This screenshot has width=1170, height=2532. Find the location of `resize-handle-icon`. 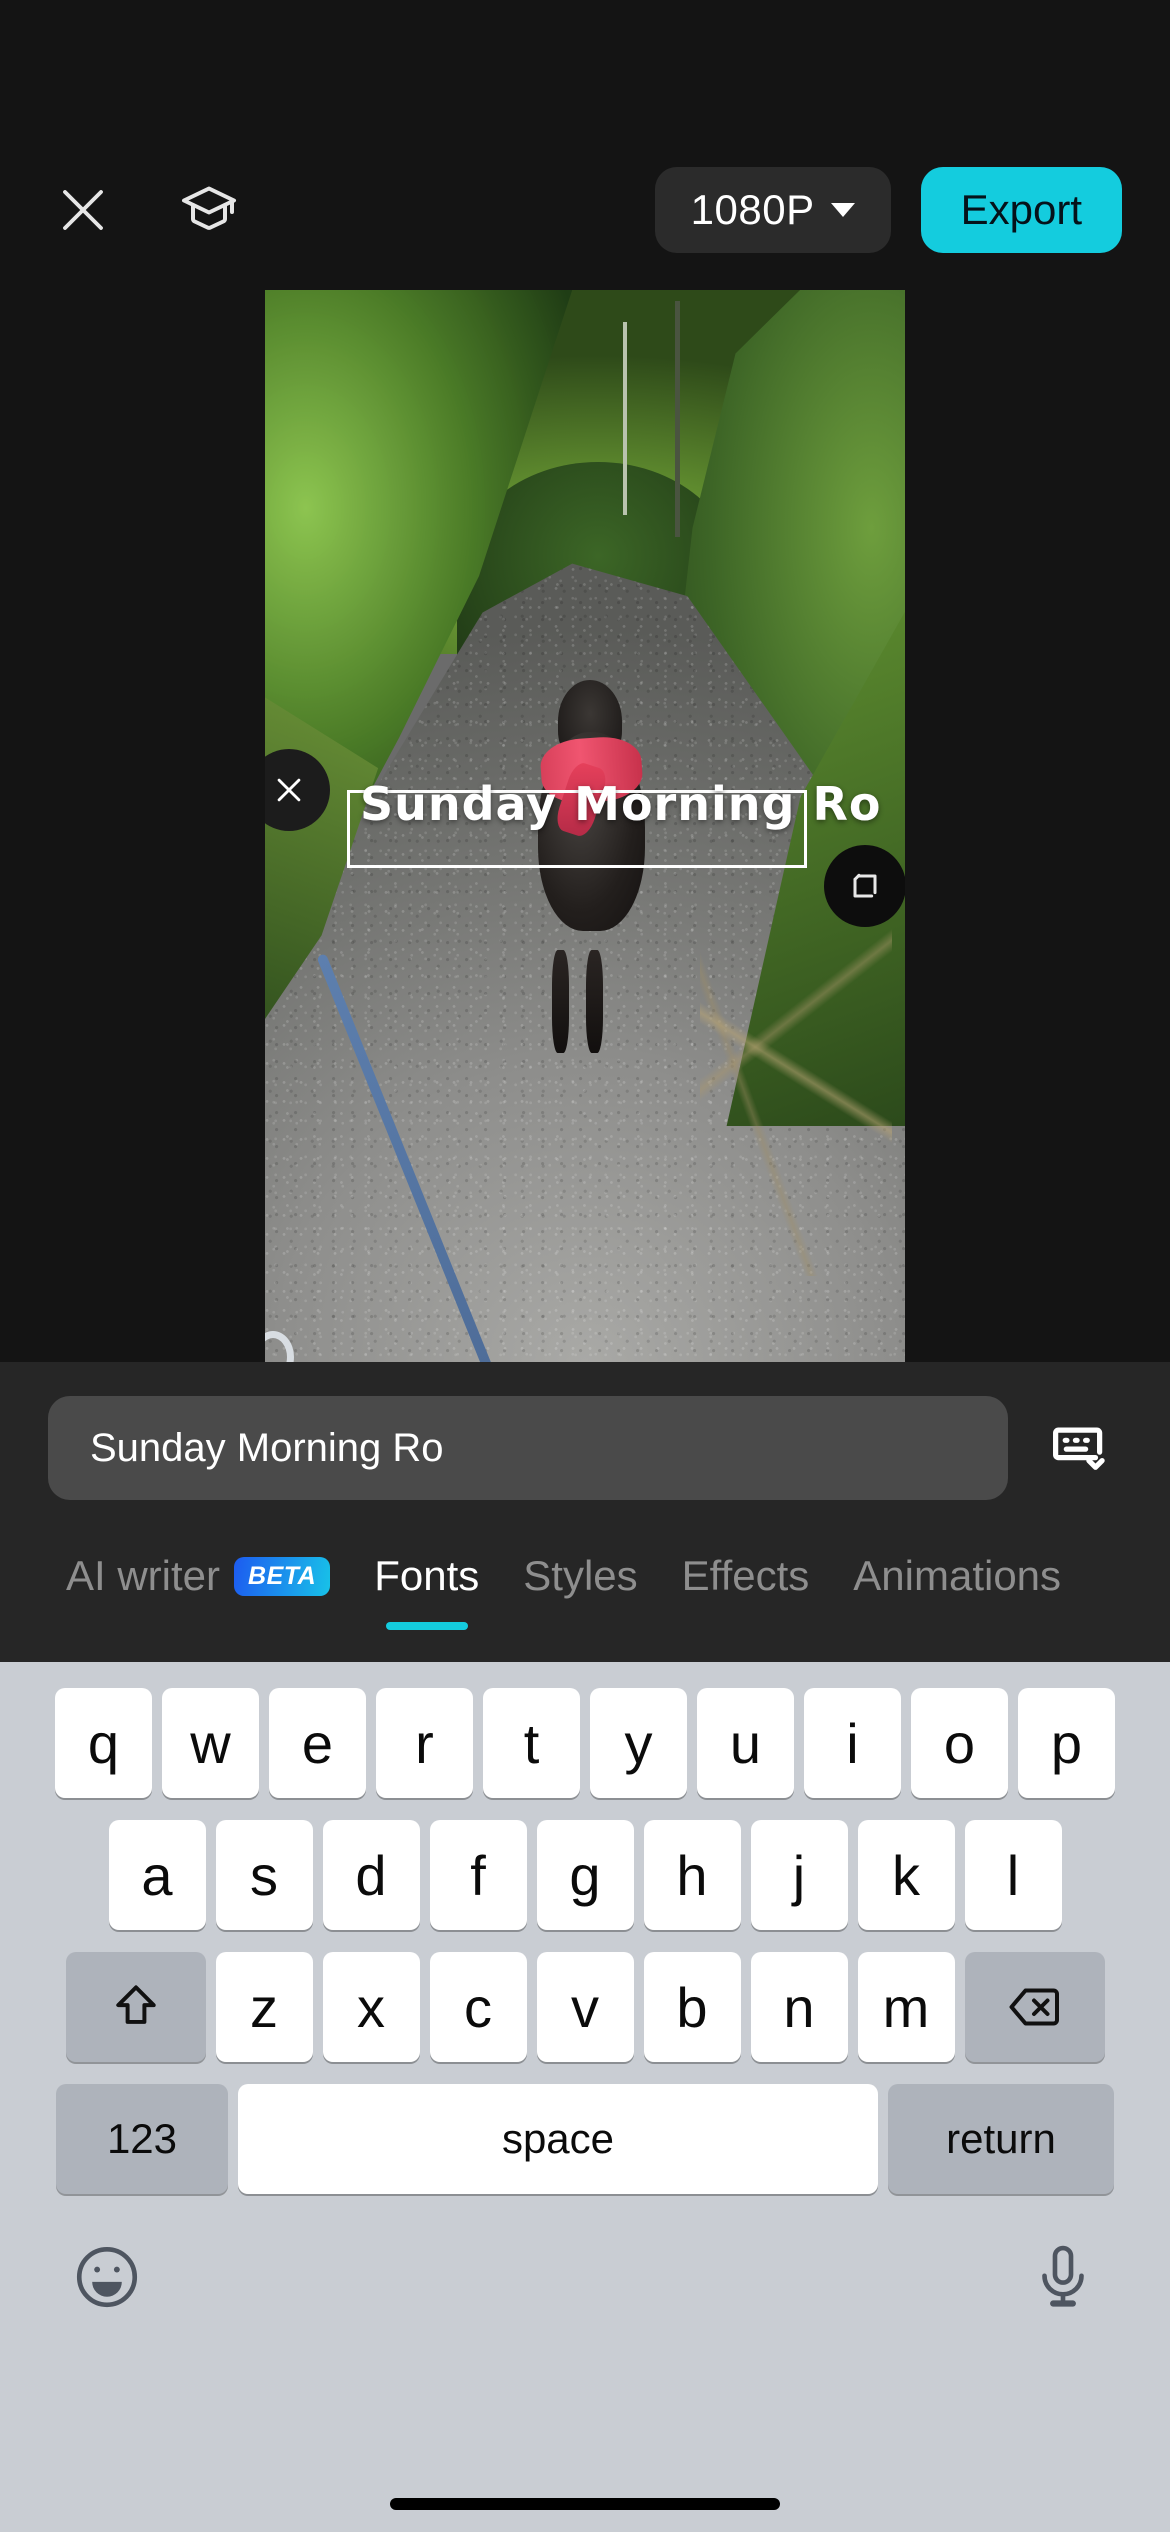

resize-handle-icon is located at coordinates (865, 886).